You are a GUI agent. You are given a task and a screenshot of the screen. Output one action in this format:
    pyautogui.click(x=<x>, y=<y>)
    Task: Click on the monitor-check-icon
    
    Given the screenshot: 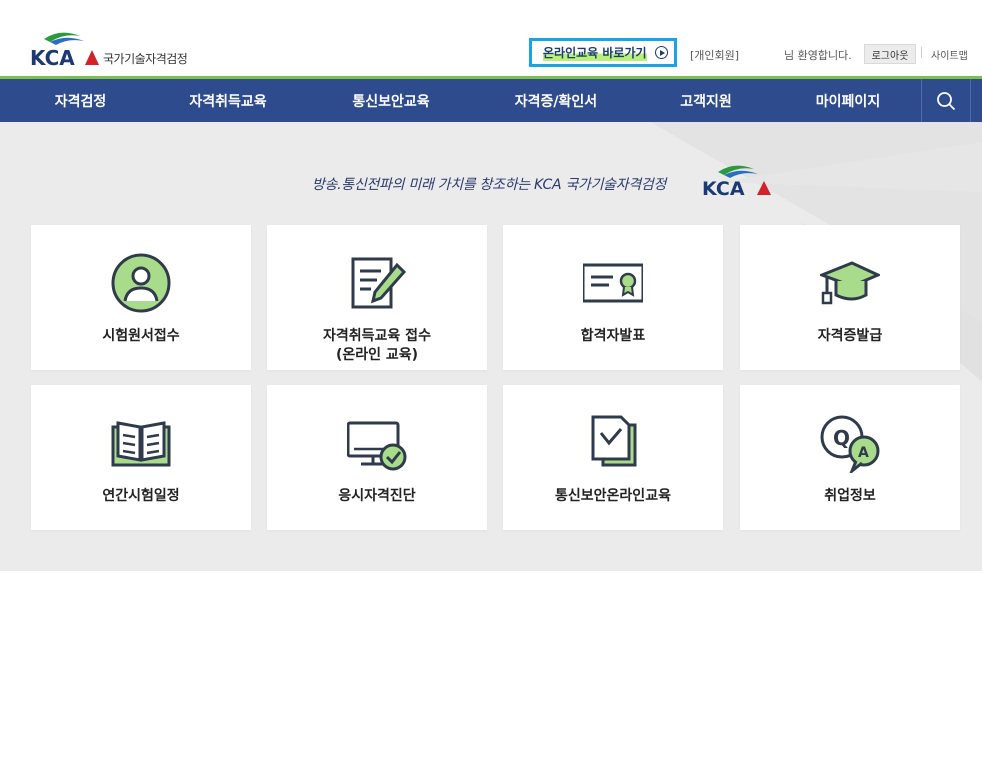 What is the action you would take?
    pyautogui.click(x=377, y=446)
    